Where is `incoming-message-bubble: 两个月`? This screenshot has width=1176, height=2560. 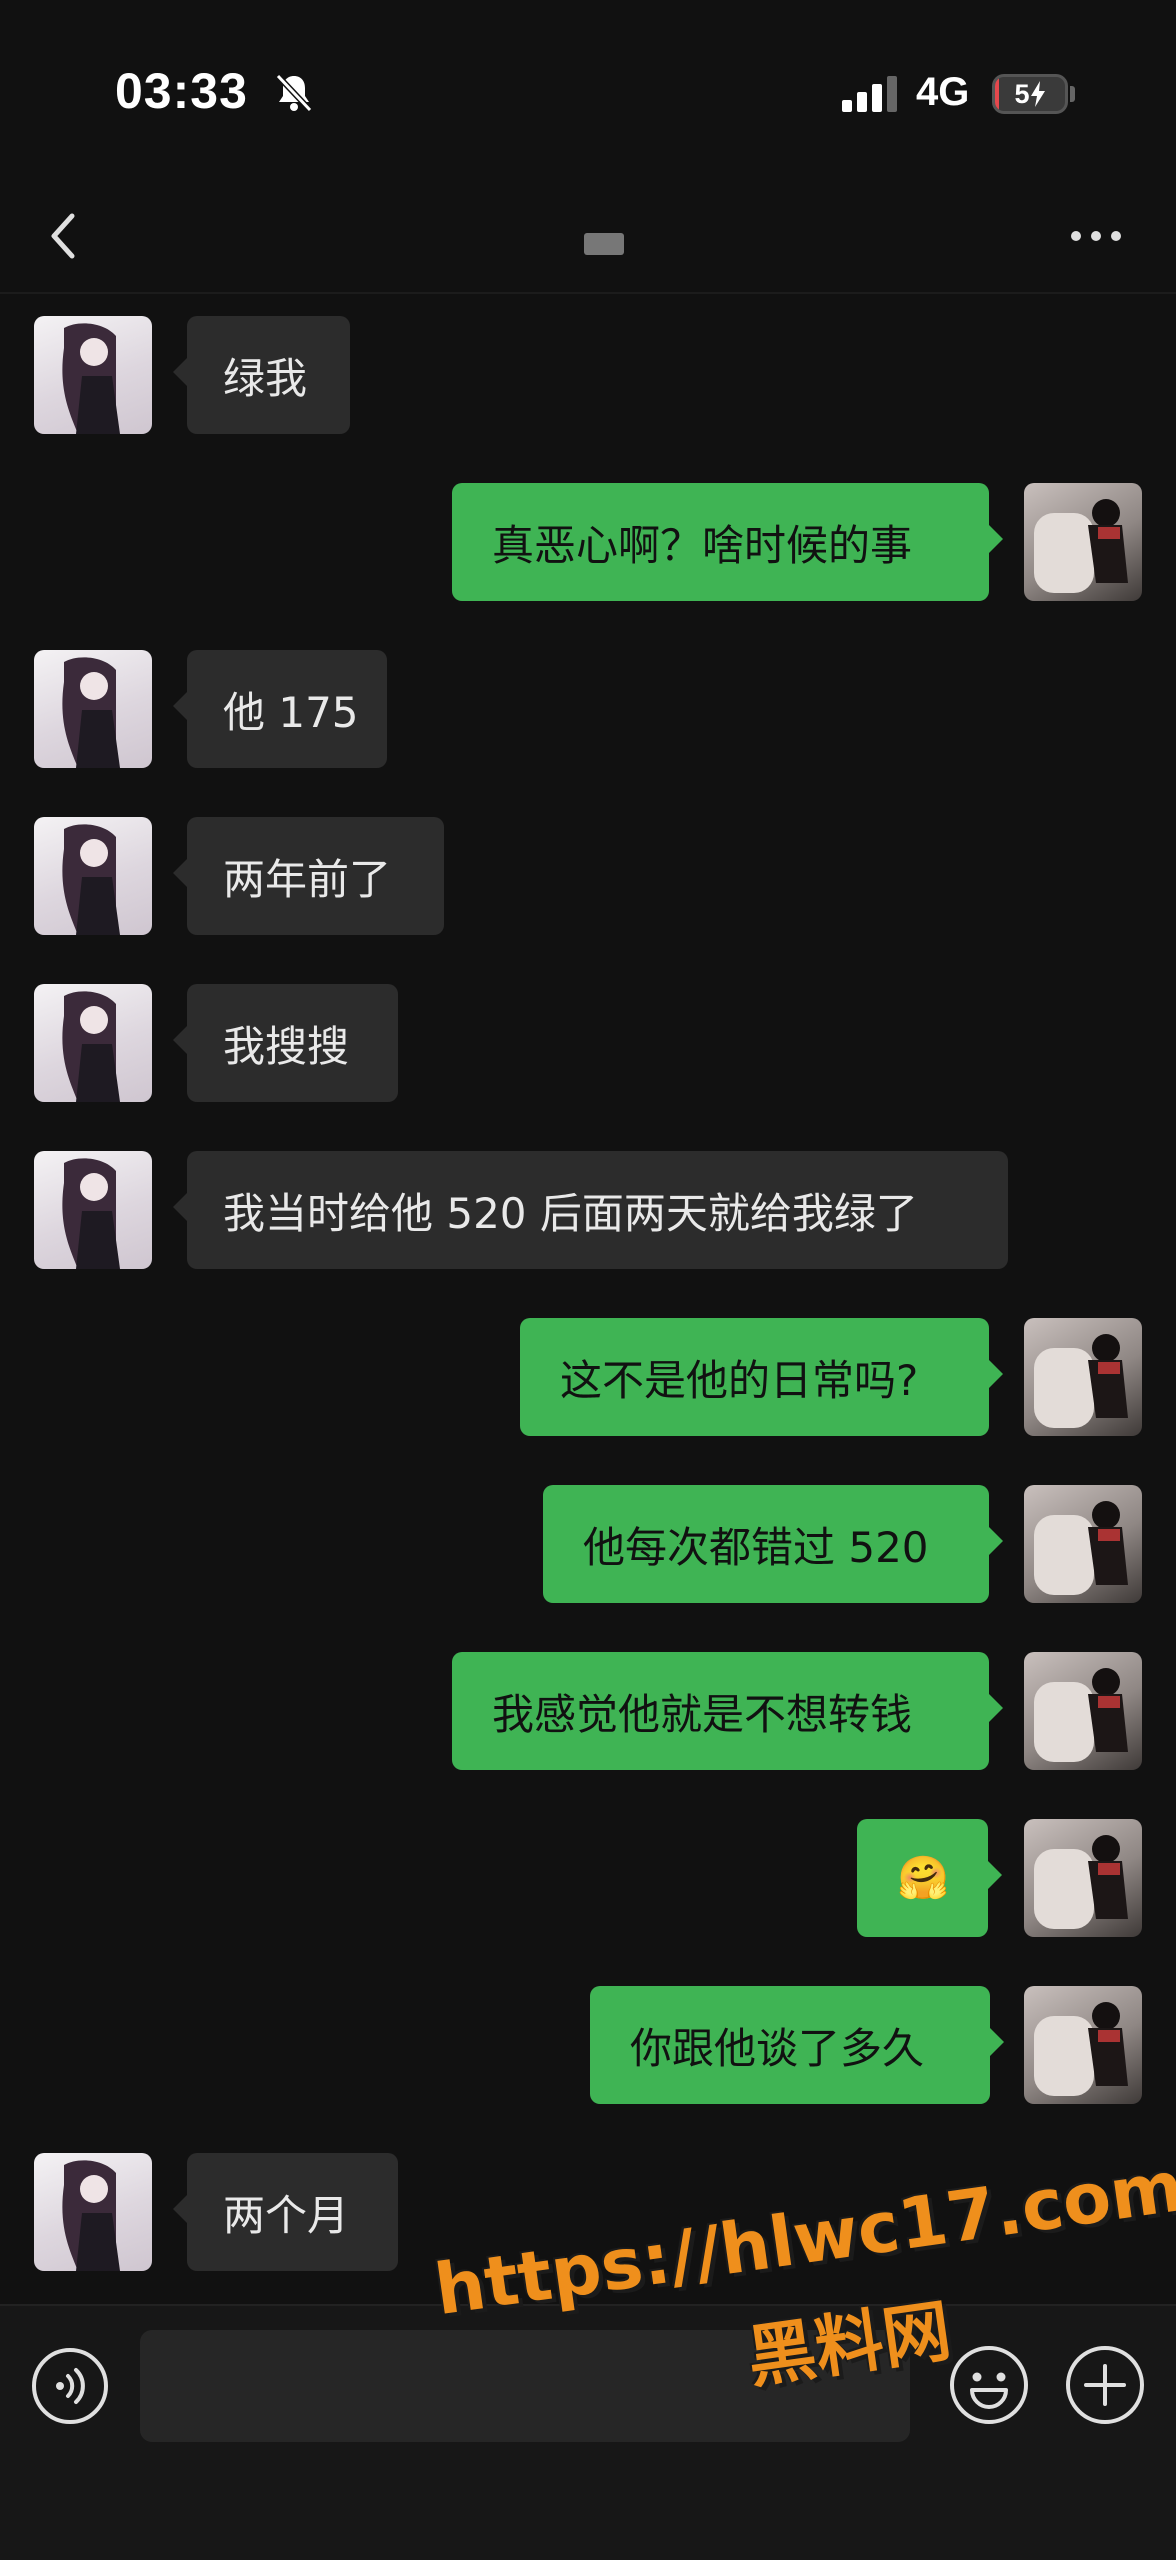 incoming-message-bubble: 两个月 is located at coordinates (285, 2212).